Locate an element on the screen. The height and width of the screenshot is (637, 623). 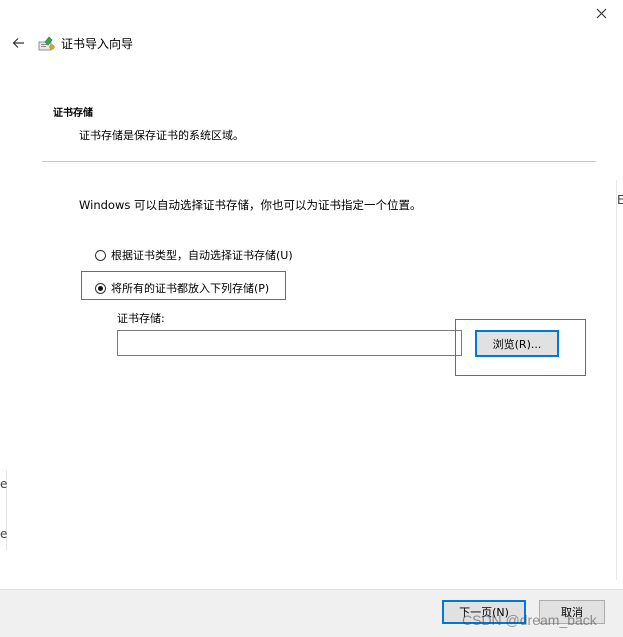
certificate-icon is located at coordinates (46, 43).